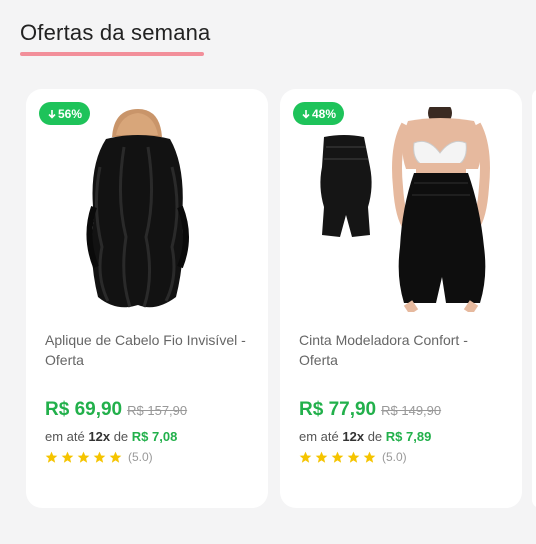  Describe the element at coordinates (338, 409) in the screenshot. I see `current-price: R$ 77,90` at that location.